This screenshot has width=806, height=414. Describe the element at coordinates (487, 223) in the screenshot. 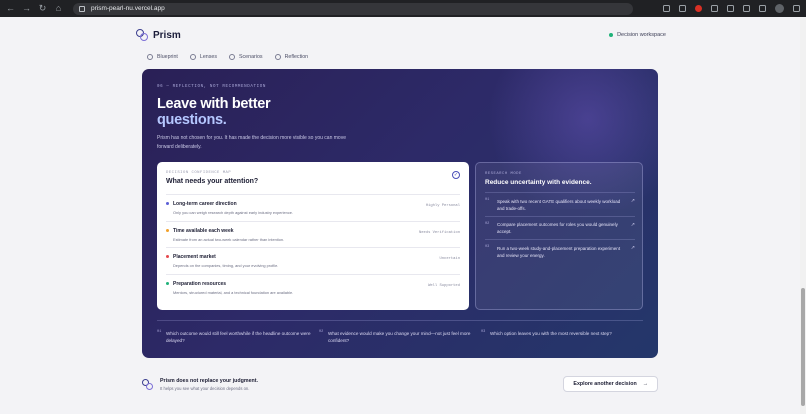

I see `item-number: 02` at that location.